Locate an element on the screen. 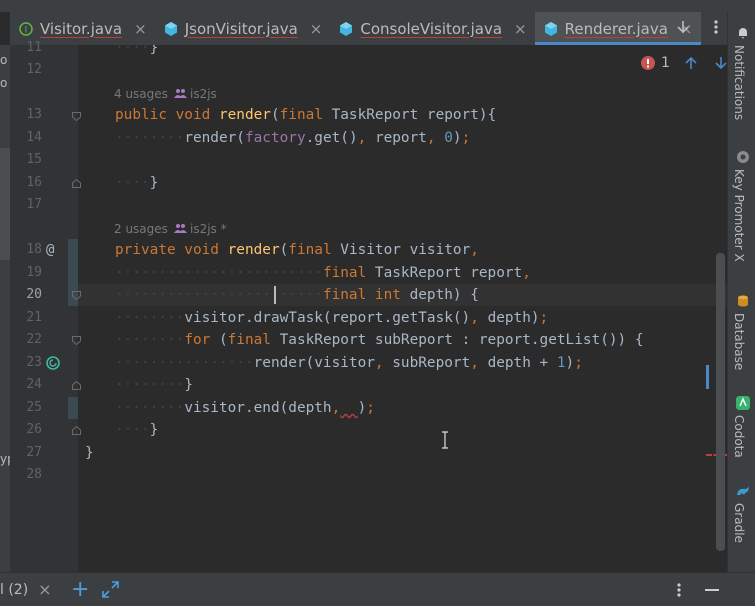 This screenshot has height=606, width=755. line-number: 23 is located at coordinates (34, 362).